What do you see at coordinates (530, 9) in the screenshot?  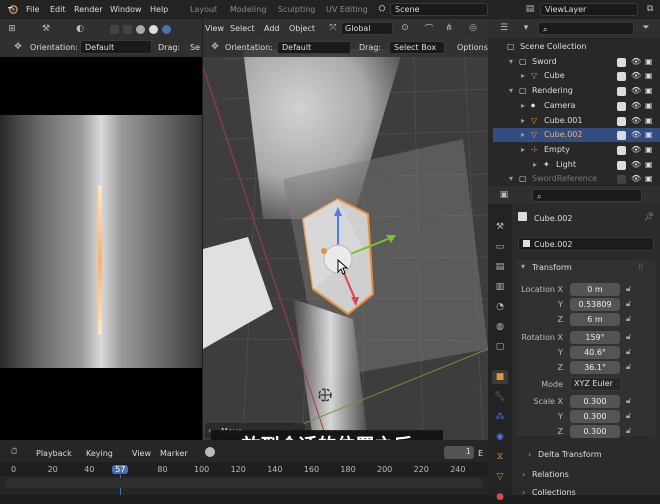 I see `view-layer-icon: ▤` at bounding box center [530, 9].